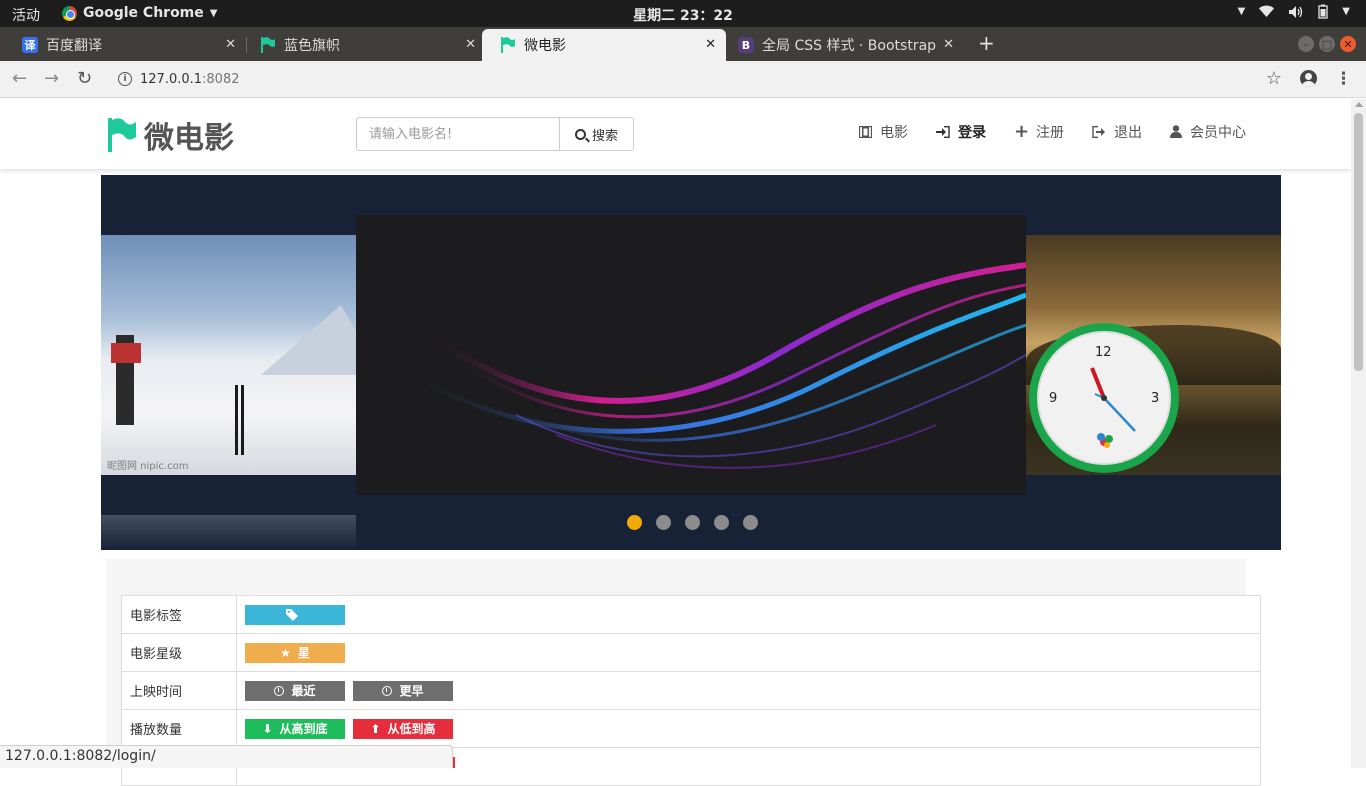  I want to click on site-brand: 微电影, so click(171, 135).